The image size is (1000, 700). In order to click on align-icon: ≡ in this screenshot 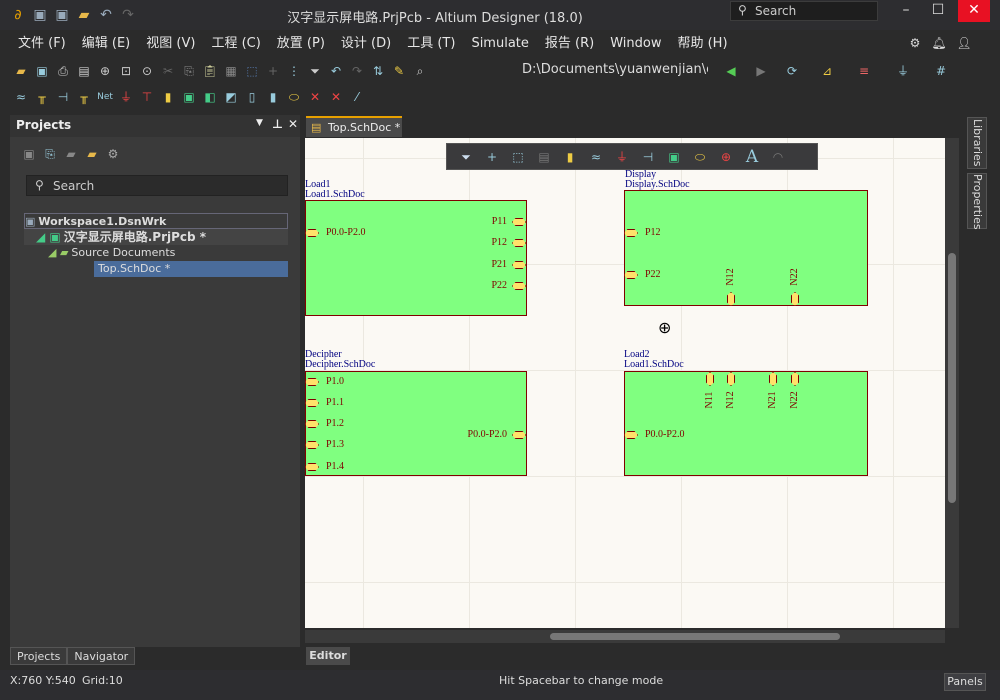, I will do `click(864, 71)`.